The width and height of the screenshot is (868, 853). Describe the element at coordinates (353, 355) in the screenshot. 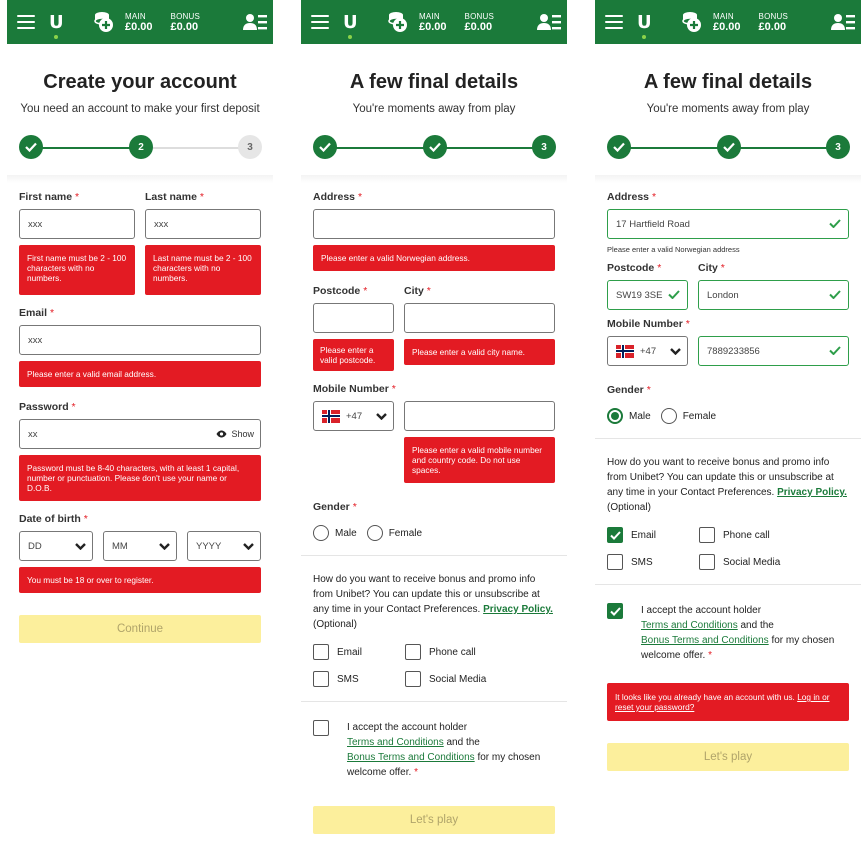

I see `postcode-error: Please enter a valid postcode.` at that location.